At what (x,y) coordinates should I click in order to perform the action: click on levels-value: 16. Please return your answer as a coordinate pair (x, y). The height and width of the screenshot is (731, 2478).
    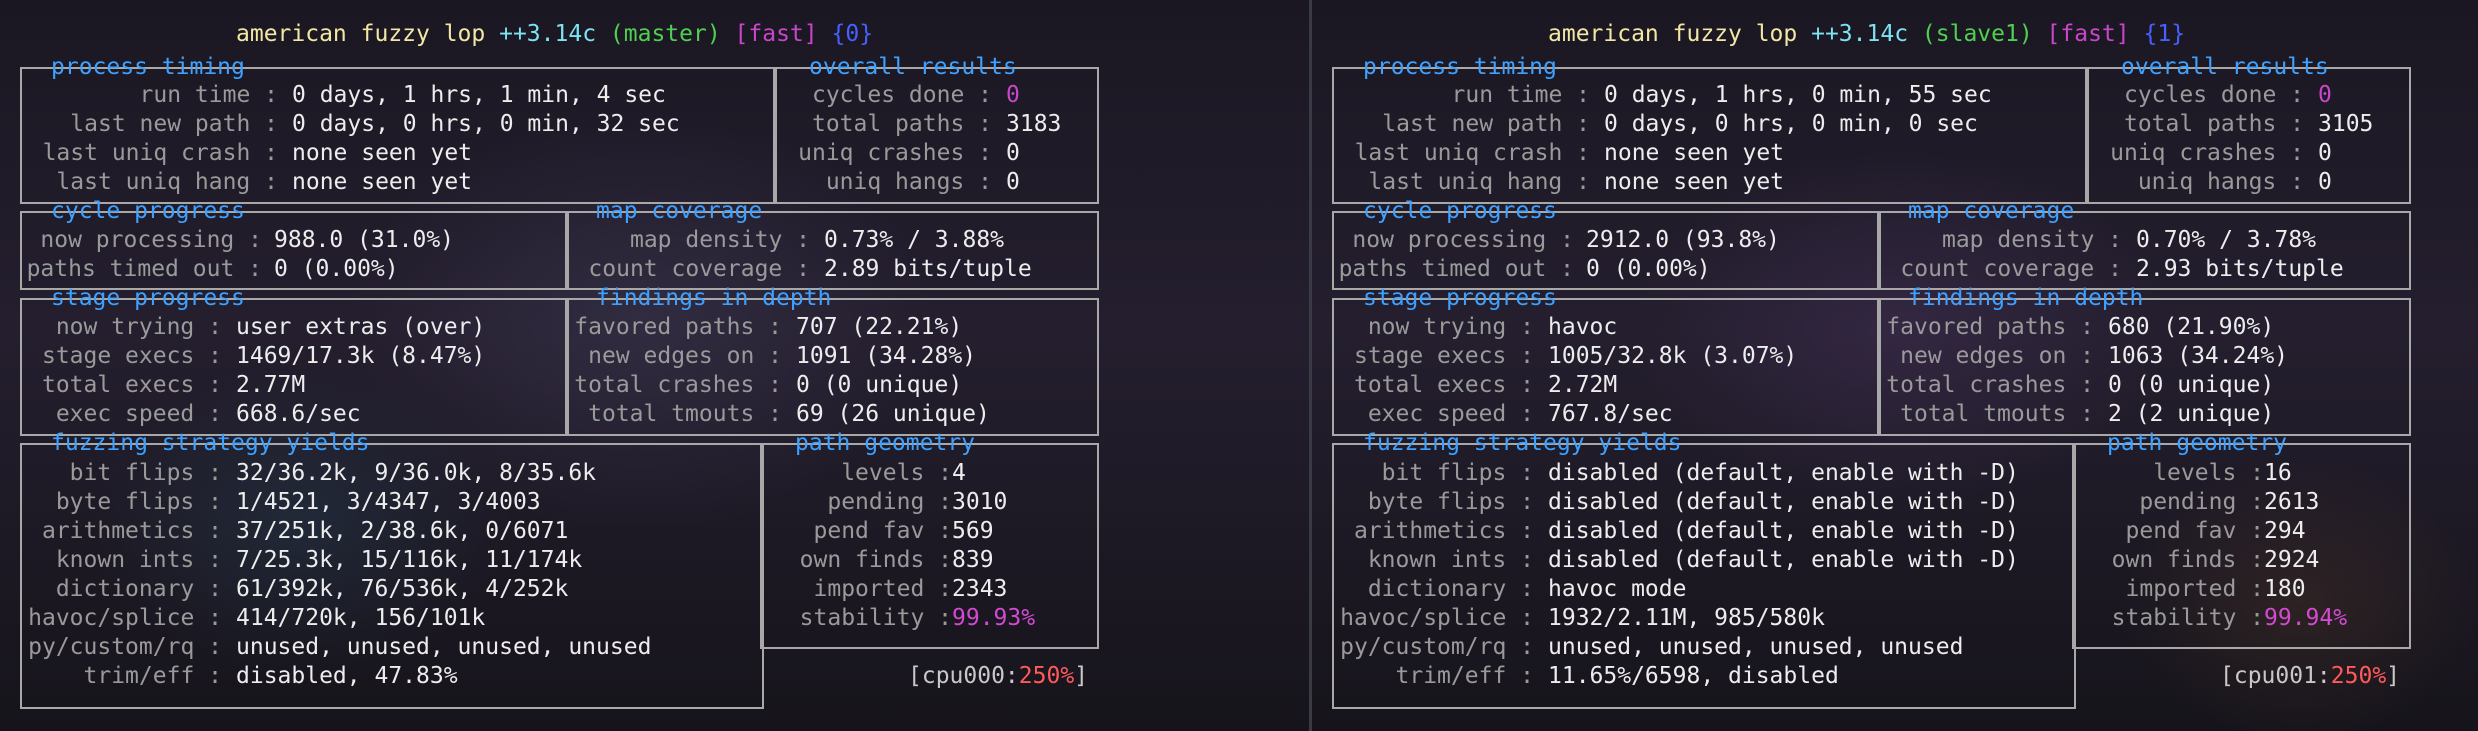
    Looking at the image, I should click on (2278, 473).